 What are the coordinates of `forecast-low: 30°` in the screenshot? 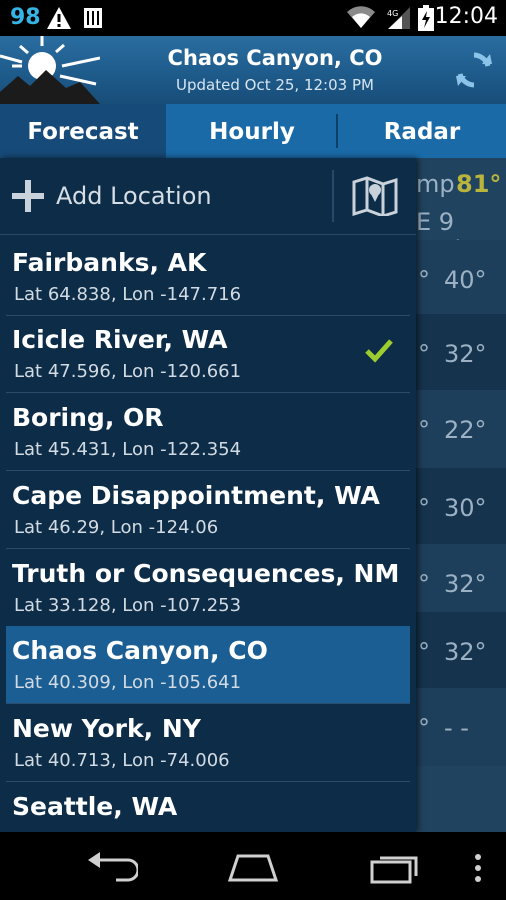 It's located at (465, 508).